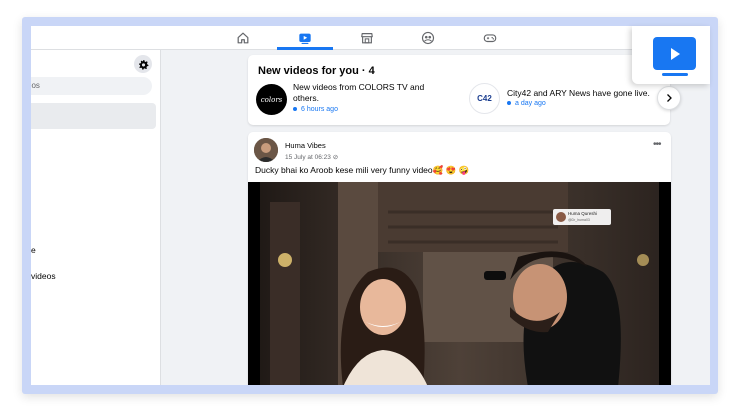  What do you see at coordinates (526, 103) in the screenshot?
I see `new-video-item-time: a day ago` at bounding box center [526, 103].